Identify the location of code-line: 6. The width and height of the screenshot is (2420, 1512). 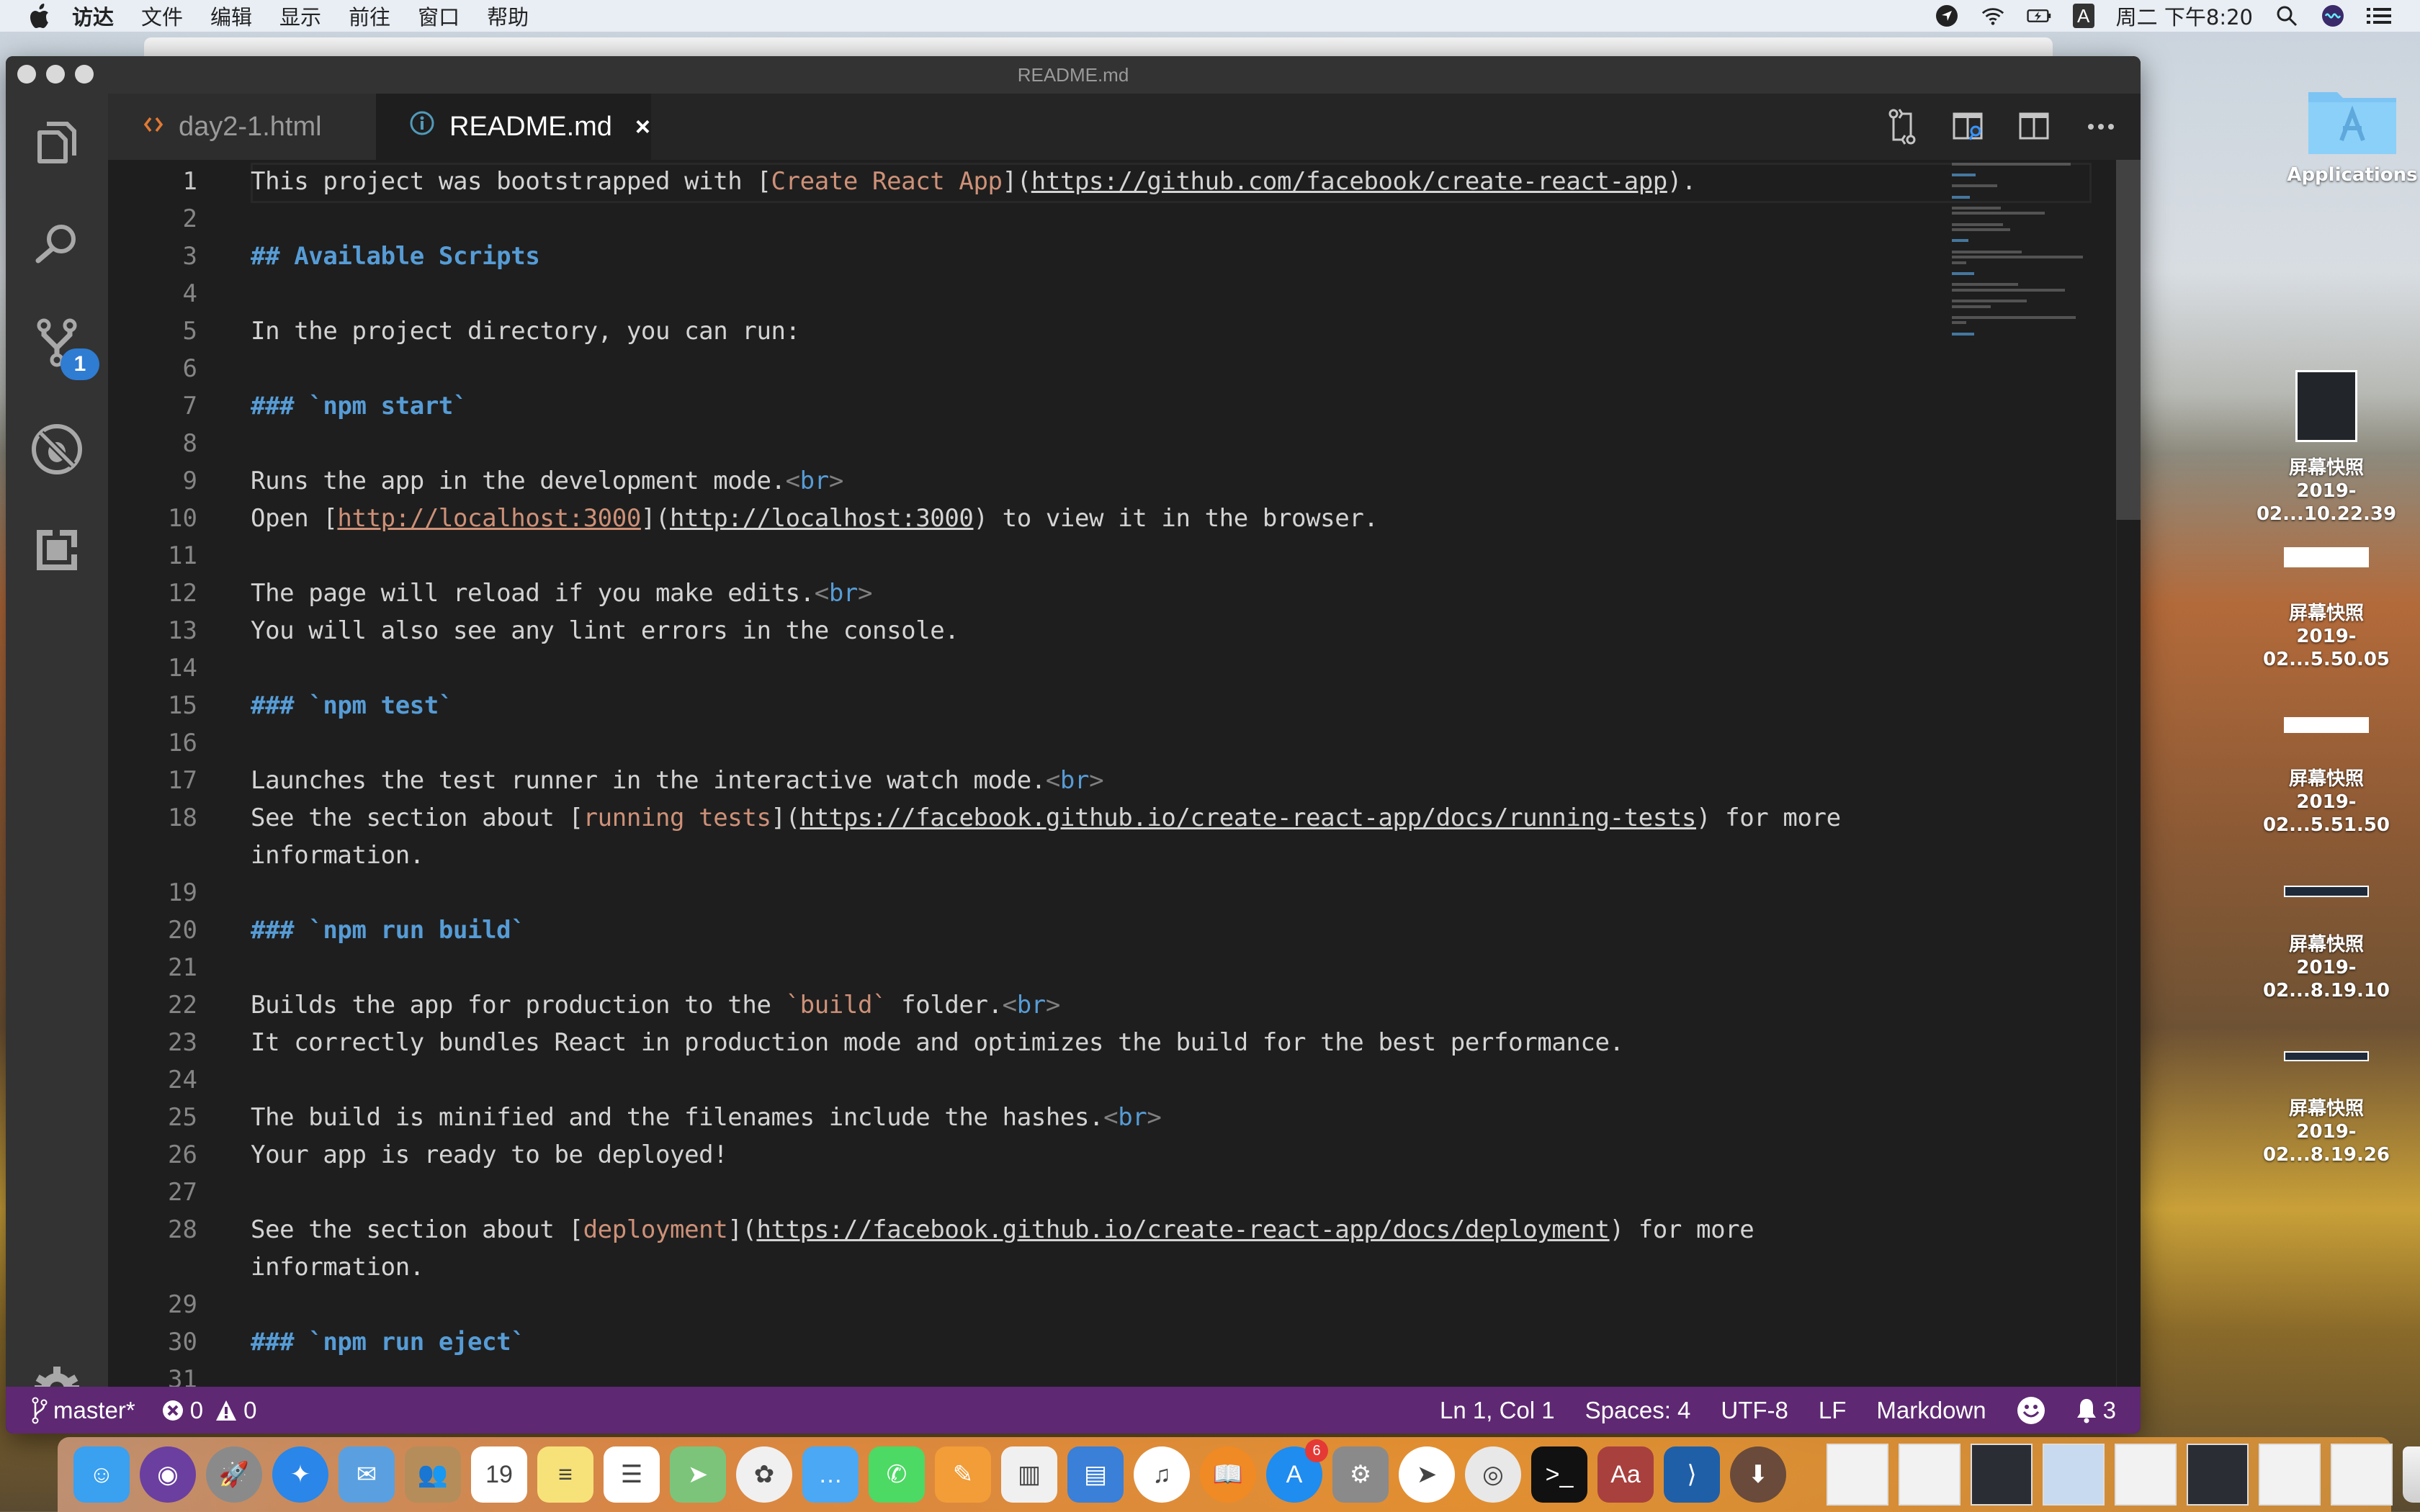
(1030, 368).